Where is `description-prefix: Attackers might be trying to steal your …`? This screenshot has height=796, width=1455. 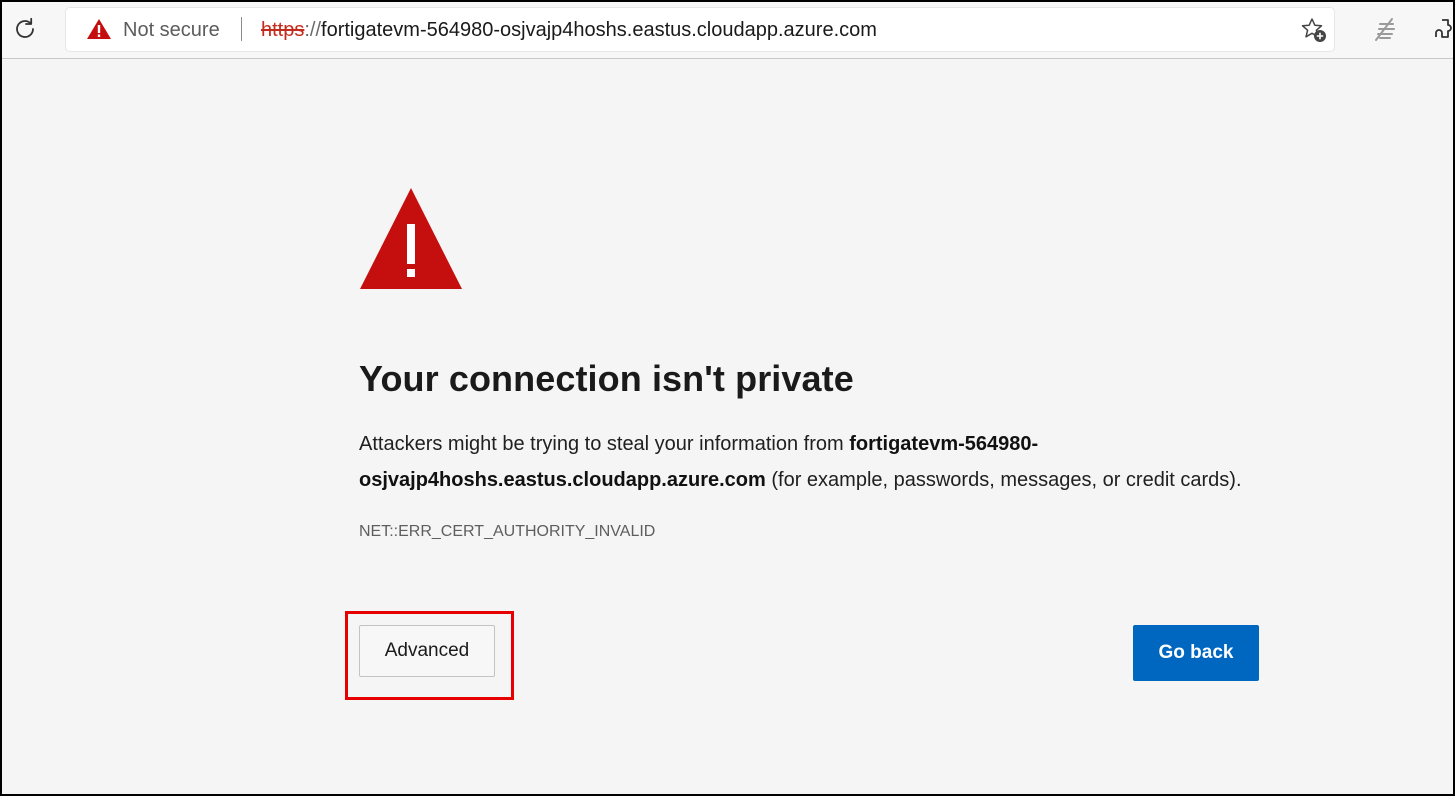
description-prefix: Attackers might be trying to steal your … is located at coordinates (604, 444).